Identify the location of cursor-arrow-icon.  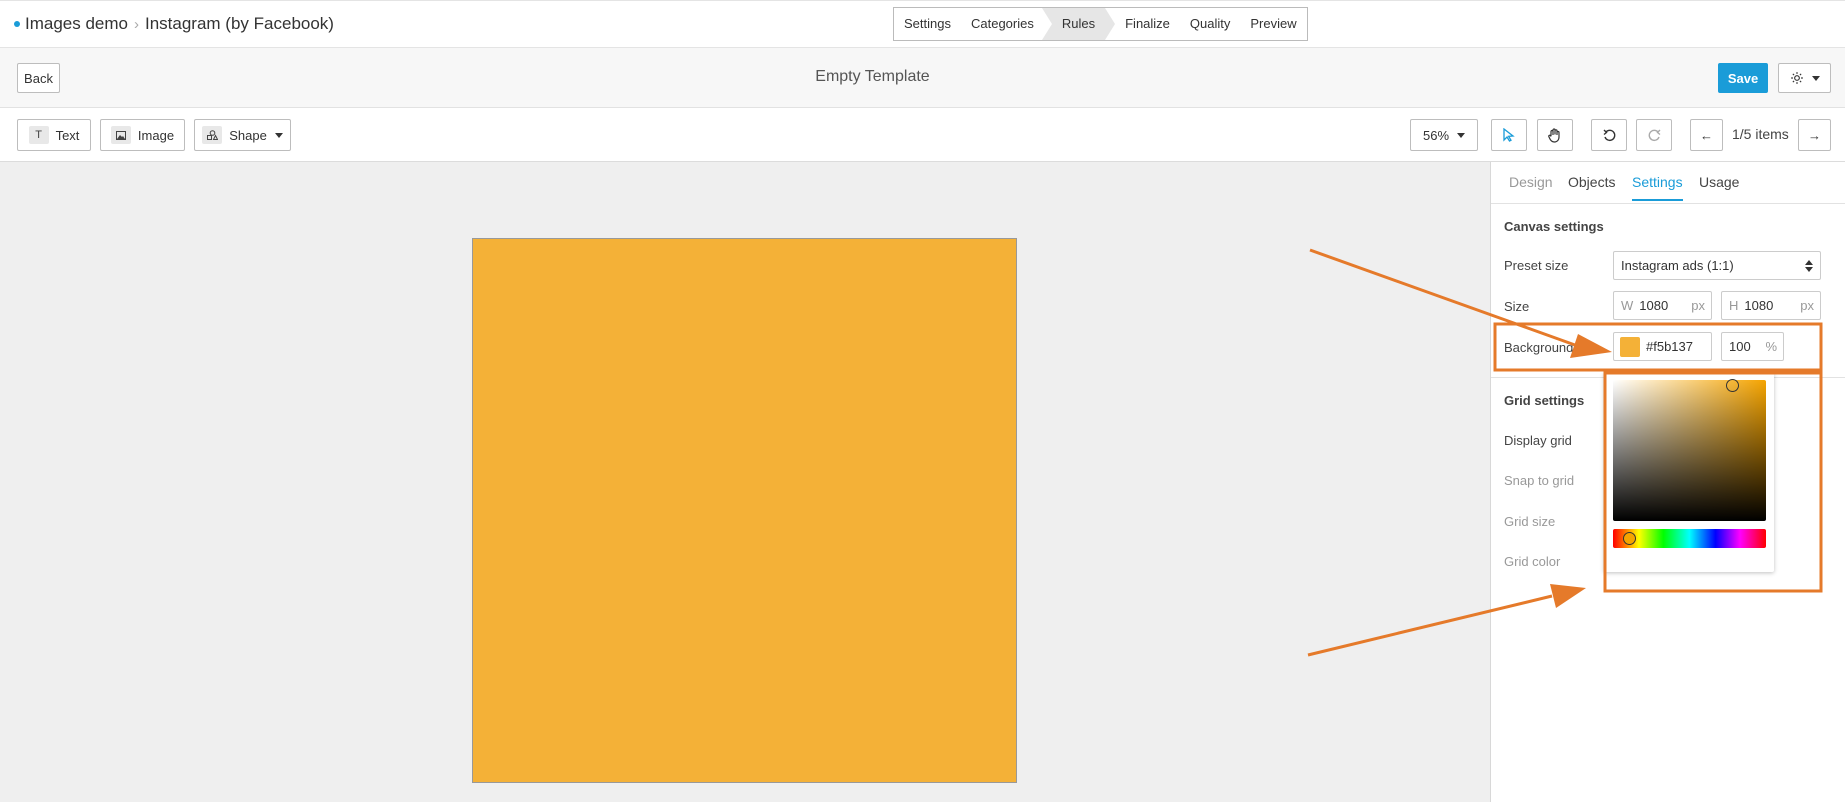
(1509, 135).